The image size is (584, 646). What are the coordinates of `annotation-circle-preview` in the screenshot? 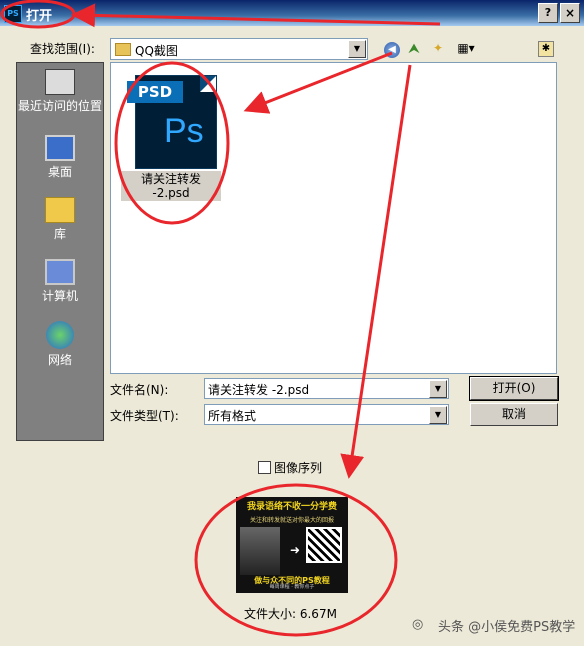 It's located at (296, 560).